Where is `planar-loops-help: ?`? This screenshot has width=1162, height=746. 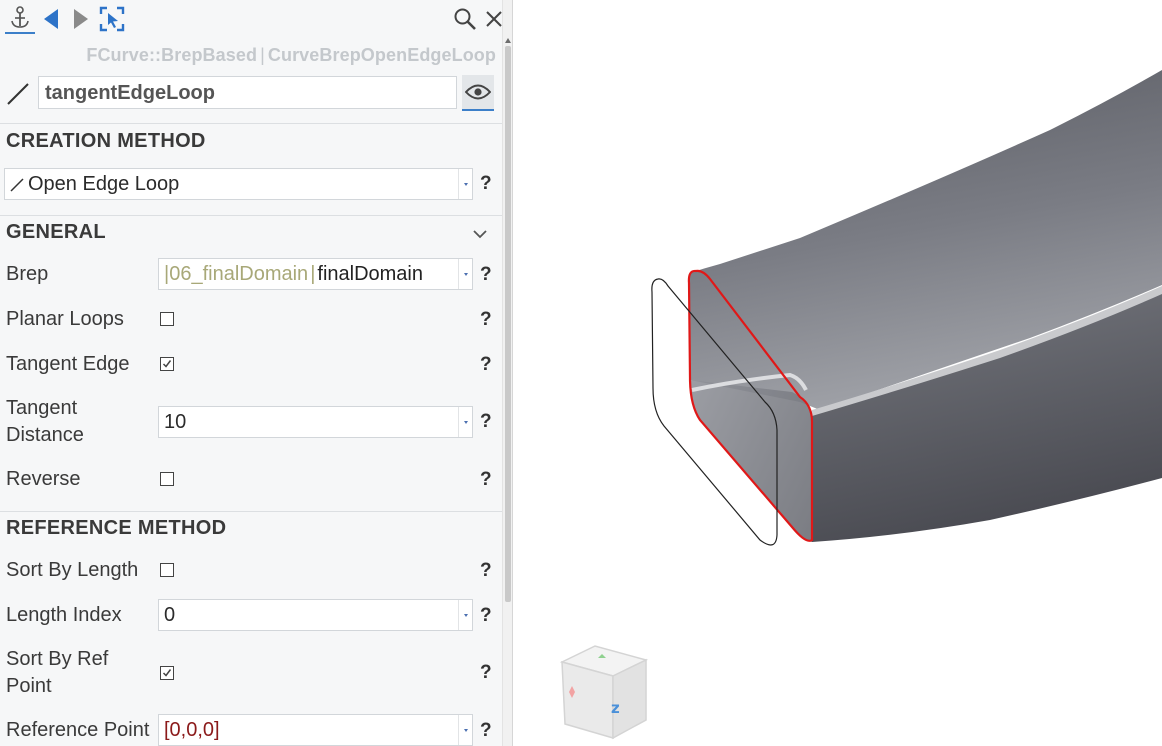
planar-loops-help: ? is located at coordinates (486, 320).